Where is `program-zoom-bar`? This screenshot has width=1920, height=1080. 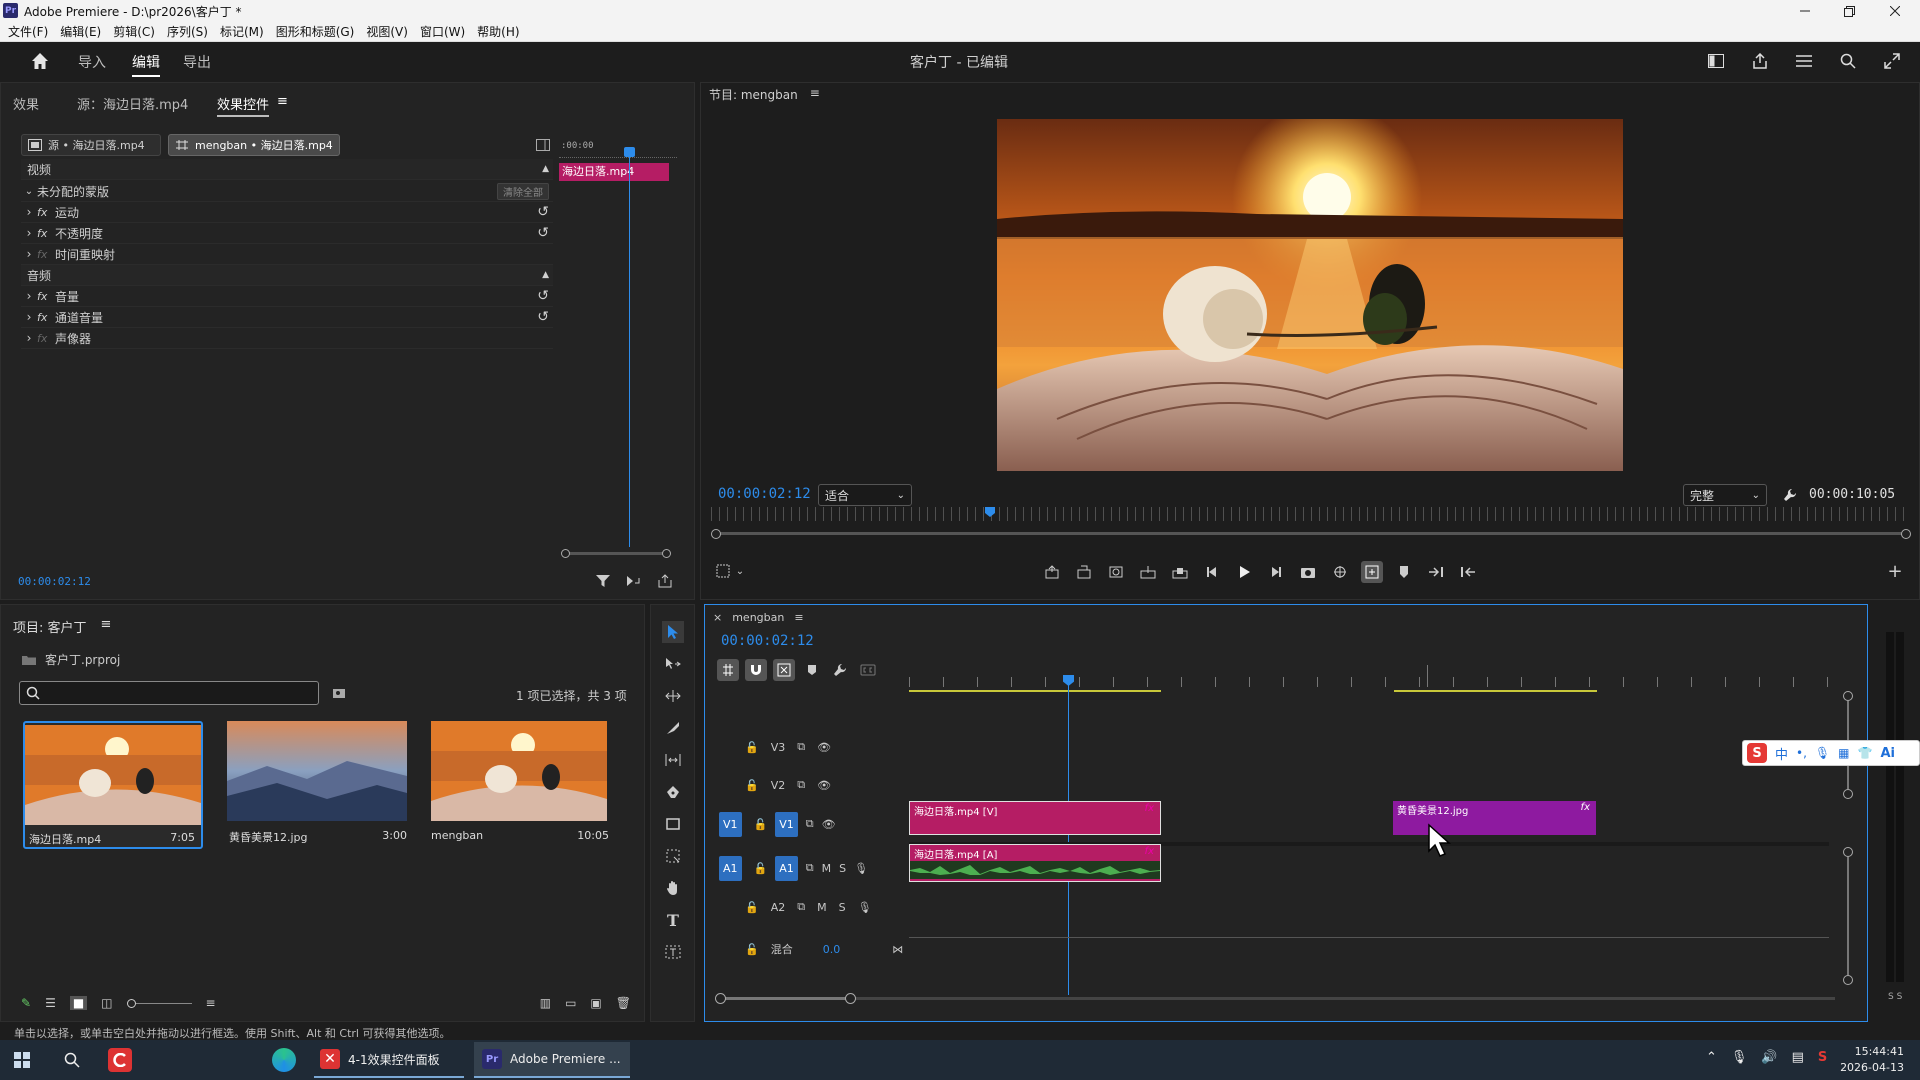
program-zoom-bar is located at coordinates (1311, 534).